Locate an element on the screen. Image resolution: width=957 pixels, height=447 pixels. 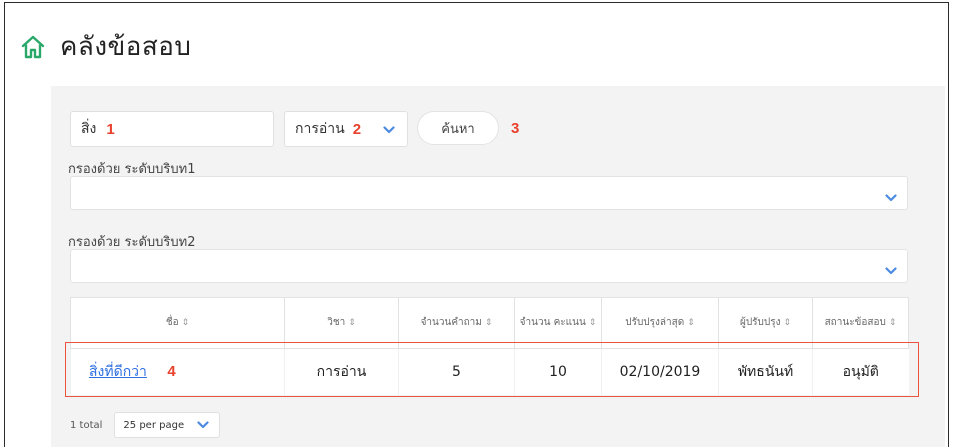
column-header-subject: วิชา ⇕ is located at coordinates (341, 323).